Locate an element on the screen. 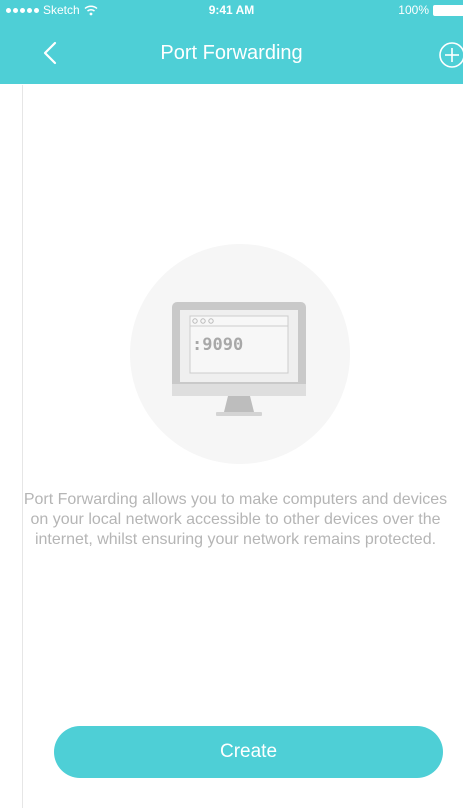 This screenshot has height=808, width=463. status-bar: Sketch 9:41 AM 100% is located at coordinates (231, 10).